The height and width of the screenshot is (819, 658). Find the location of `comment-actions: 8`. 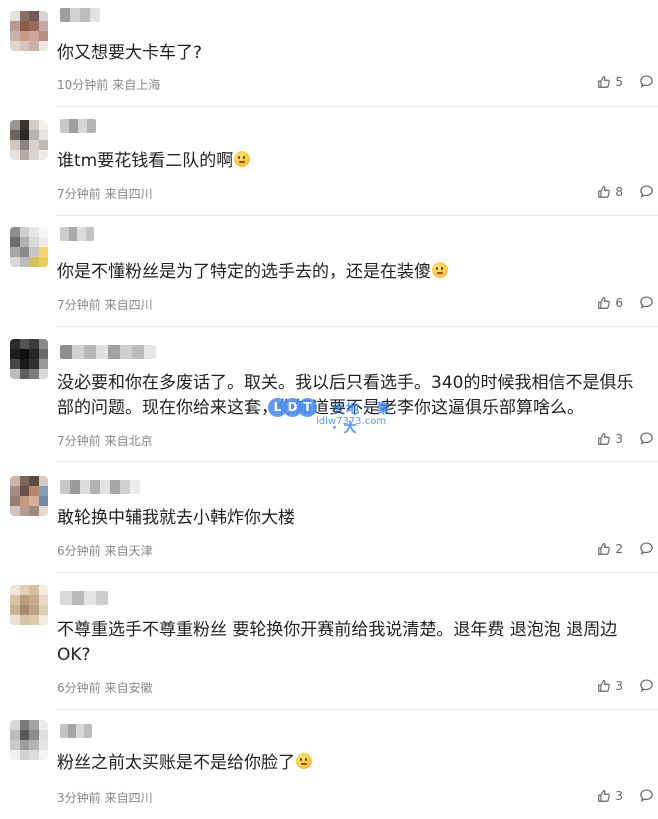

comment-actions: 8 is located at coordinates (625, 191).